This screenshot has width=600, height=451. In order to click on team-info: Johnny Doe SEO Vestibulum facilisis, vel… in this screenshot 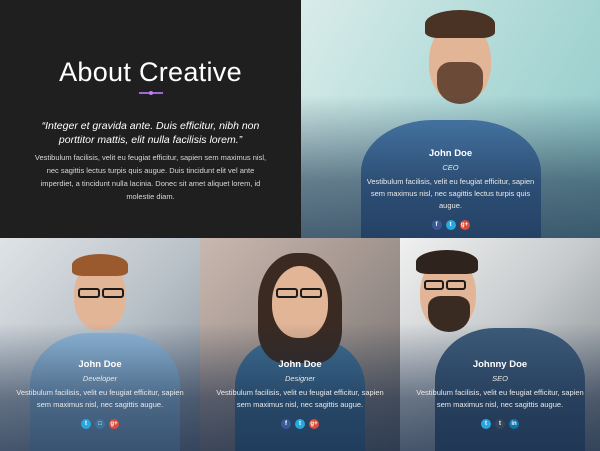, I will do `click(500, 394)`.